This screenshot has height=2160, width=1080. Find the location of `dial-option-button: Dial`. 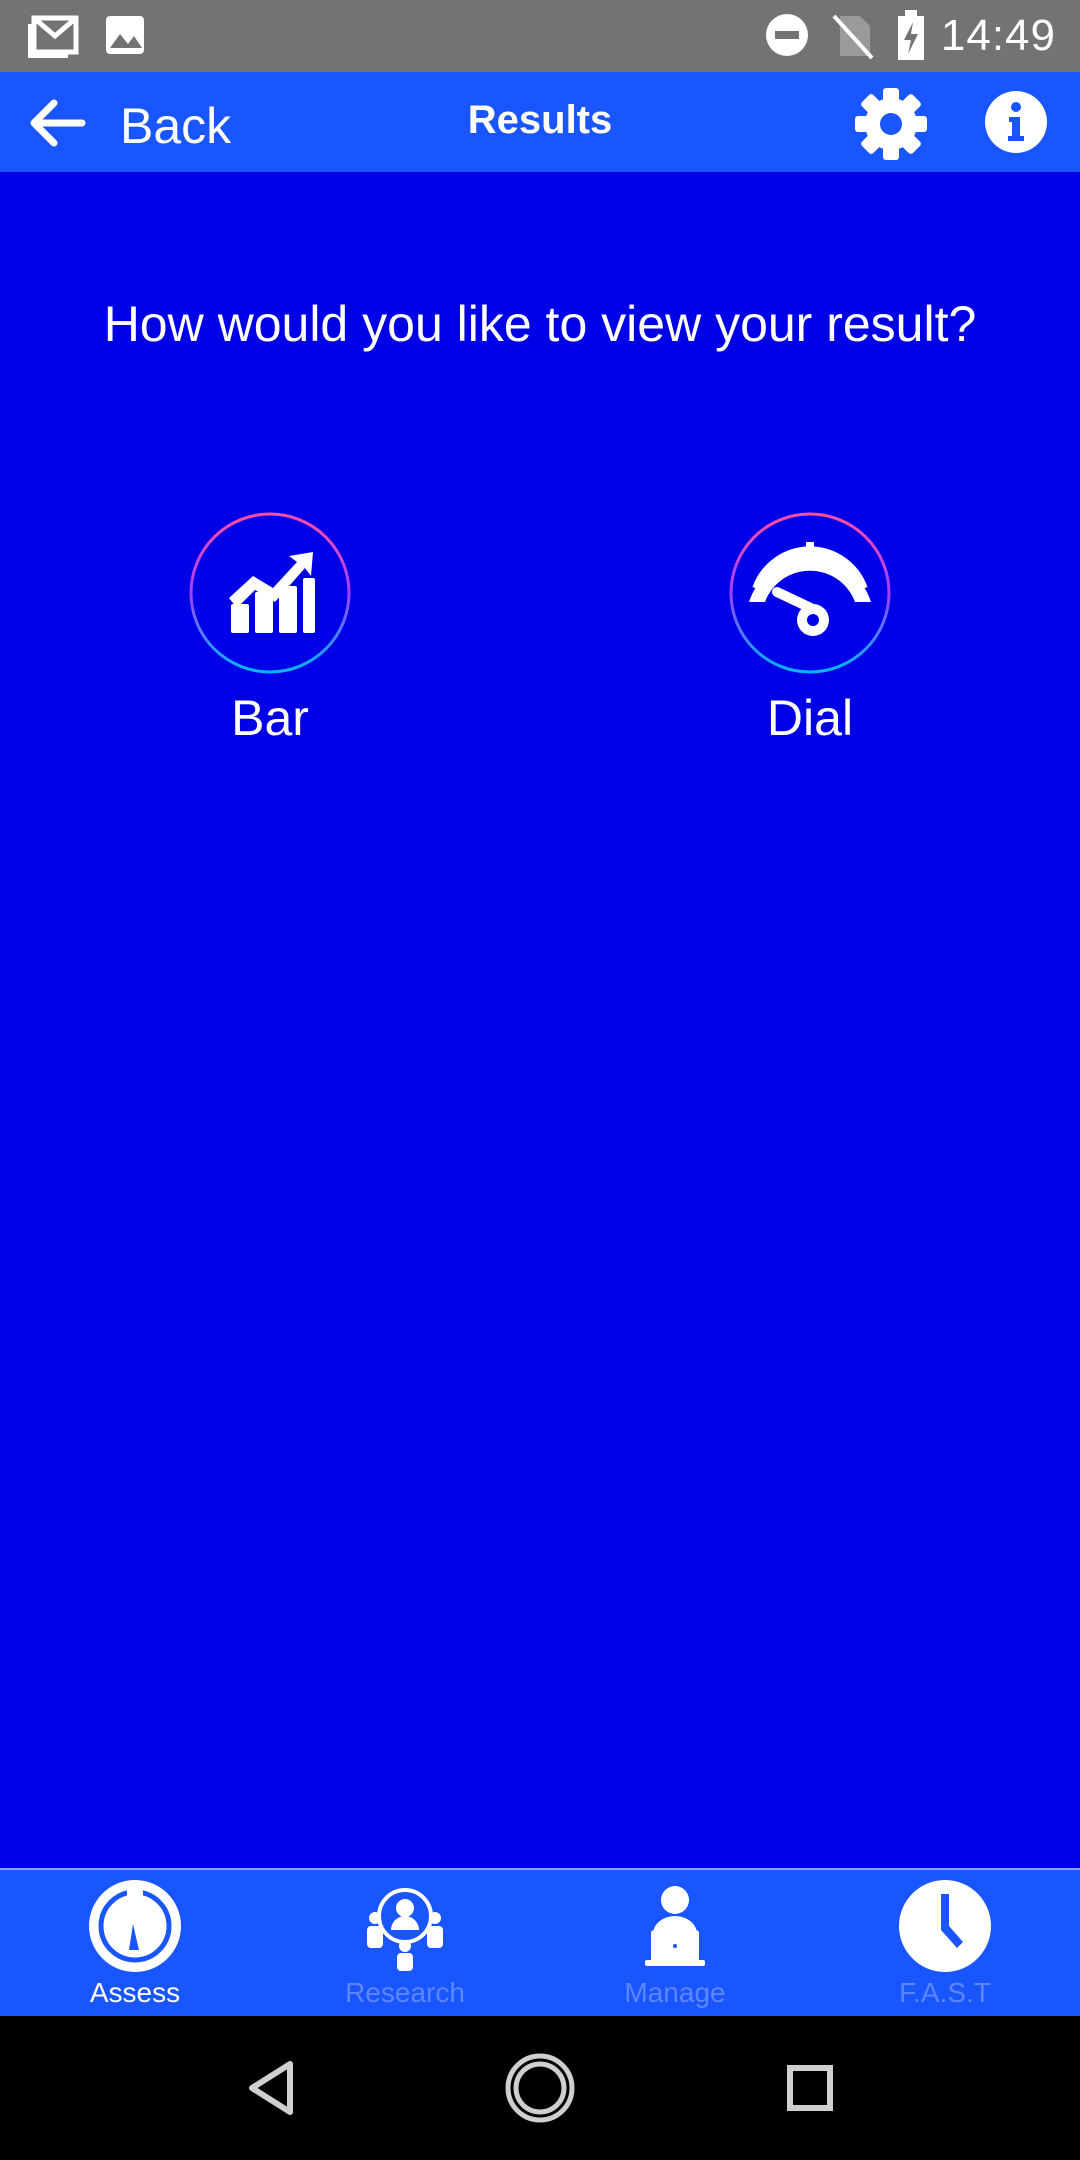

dial-option-button: Dial is located at coordinates (810, 630).